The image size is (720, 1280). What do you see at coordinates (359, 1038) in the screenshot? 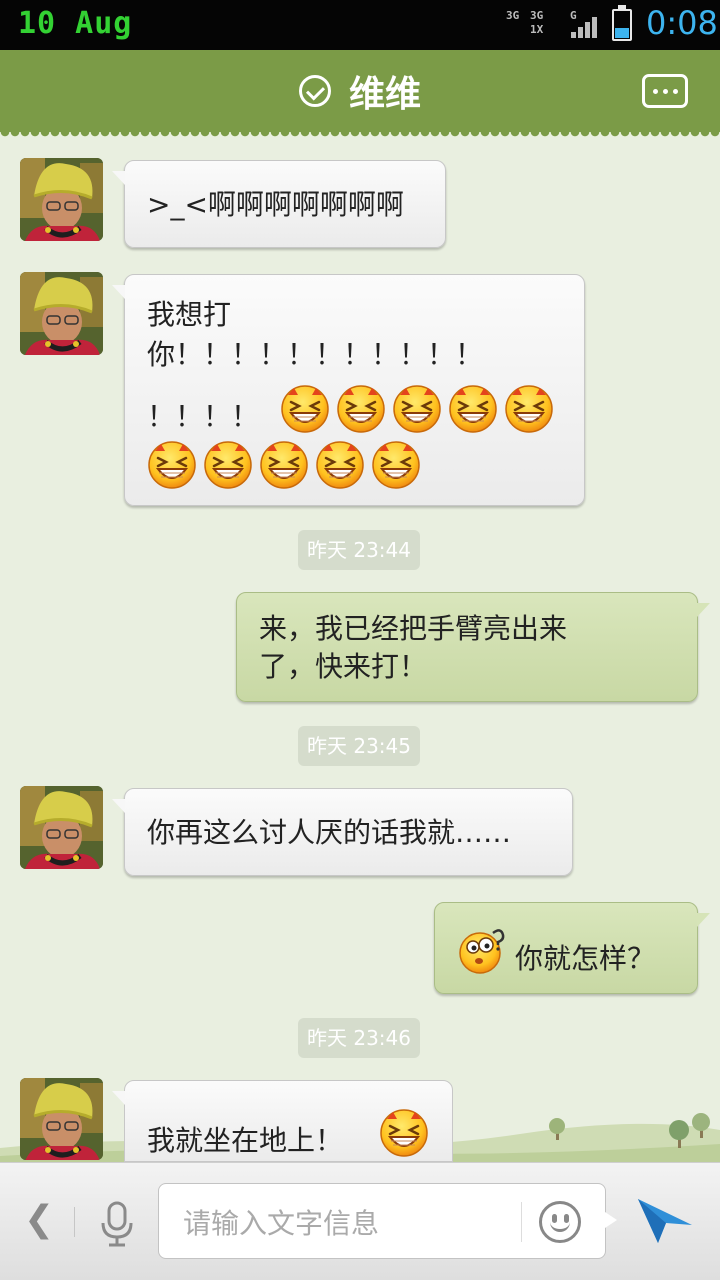
I see `message-timestamp: 昨天 23:46` at bounding box center [359, 1038].